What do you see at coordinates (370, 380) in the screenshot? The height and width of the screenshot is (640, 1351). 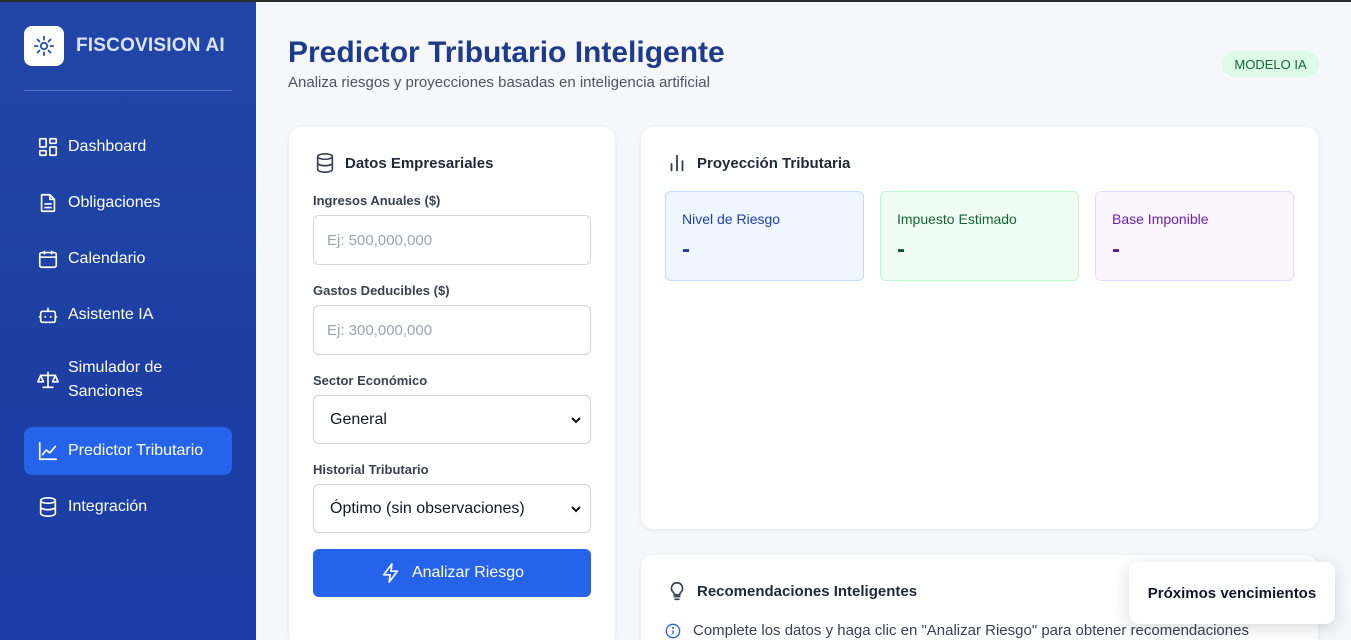 I see `sector-label: Sector Económico` at bounding box center [370, 380].